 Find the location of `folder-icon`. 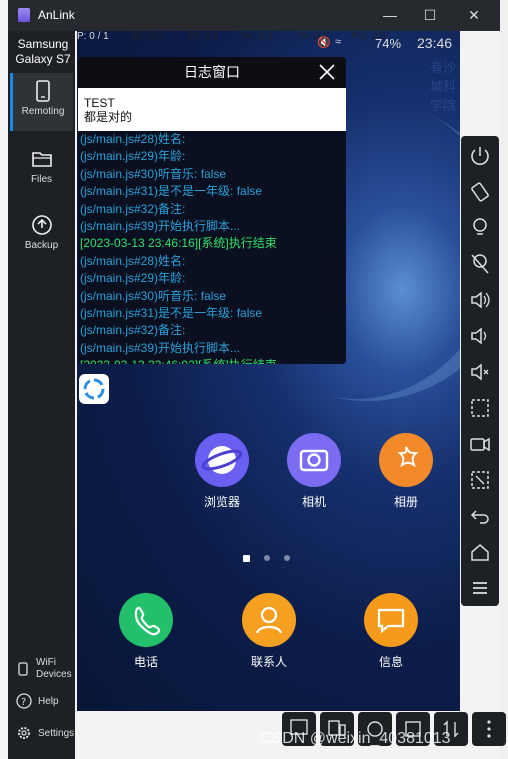

folder-icon is located at coordinates (41, 159).